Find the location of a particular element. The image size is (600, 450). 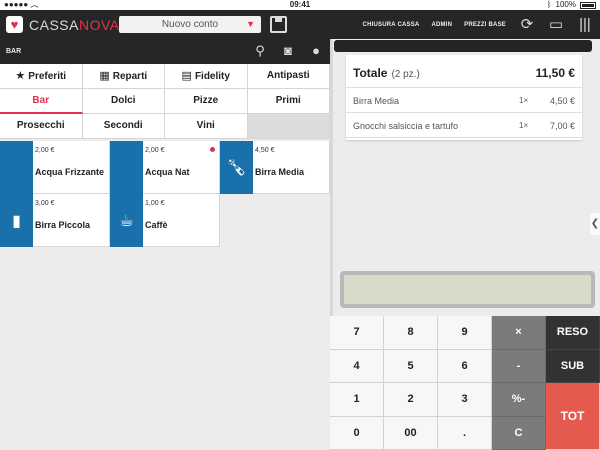

conto-select: Nuovo conto ▼ is located at coordinates (190, 24).